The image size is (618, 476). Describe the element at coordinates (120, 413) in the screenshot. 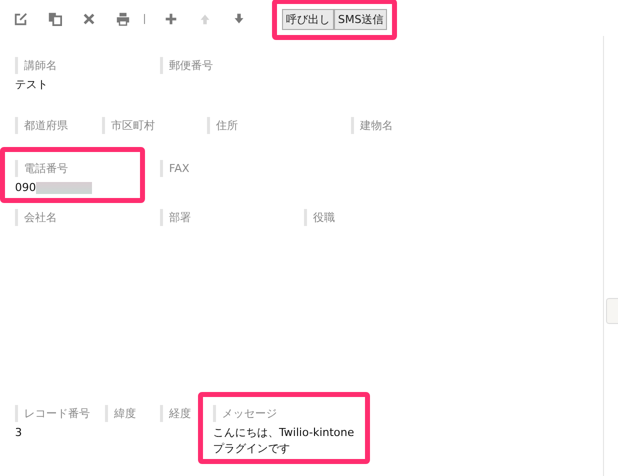

I see `field-label: 緯度` at that location.